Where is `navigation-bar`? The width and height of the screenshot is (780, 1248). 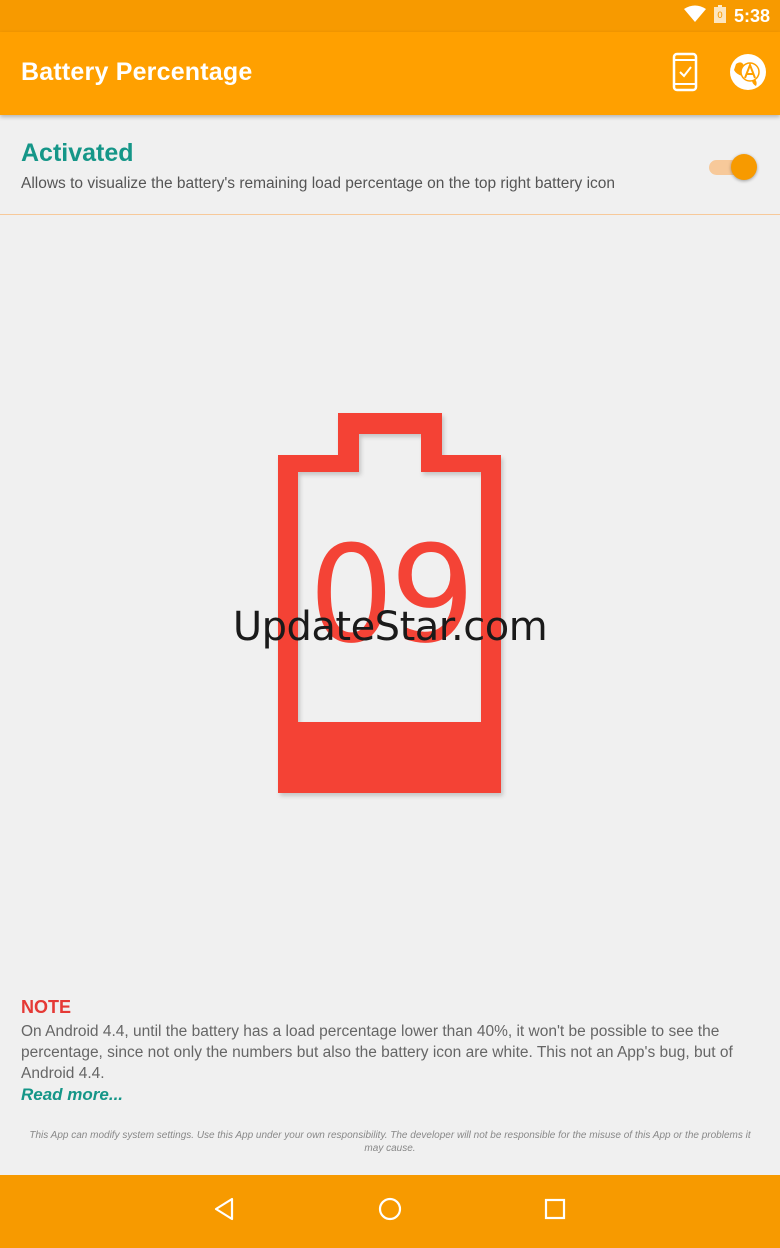
navigation-bar is located at coordinates (390, 1211).